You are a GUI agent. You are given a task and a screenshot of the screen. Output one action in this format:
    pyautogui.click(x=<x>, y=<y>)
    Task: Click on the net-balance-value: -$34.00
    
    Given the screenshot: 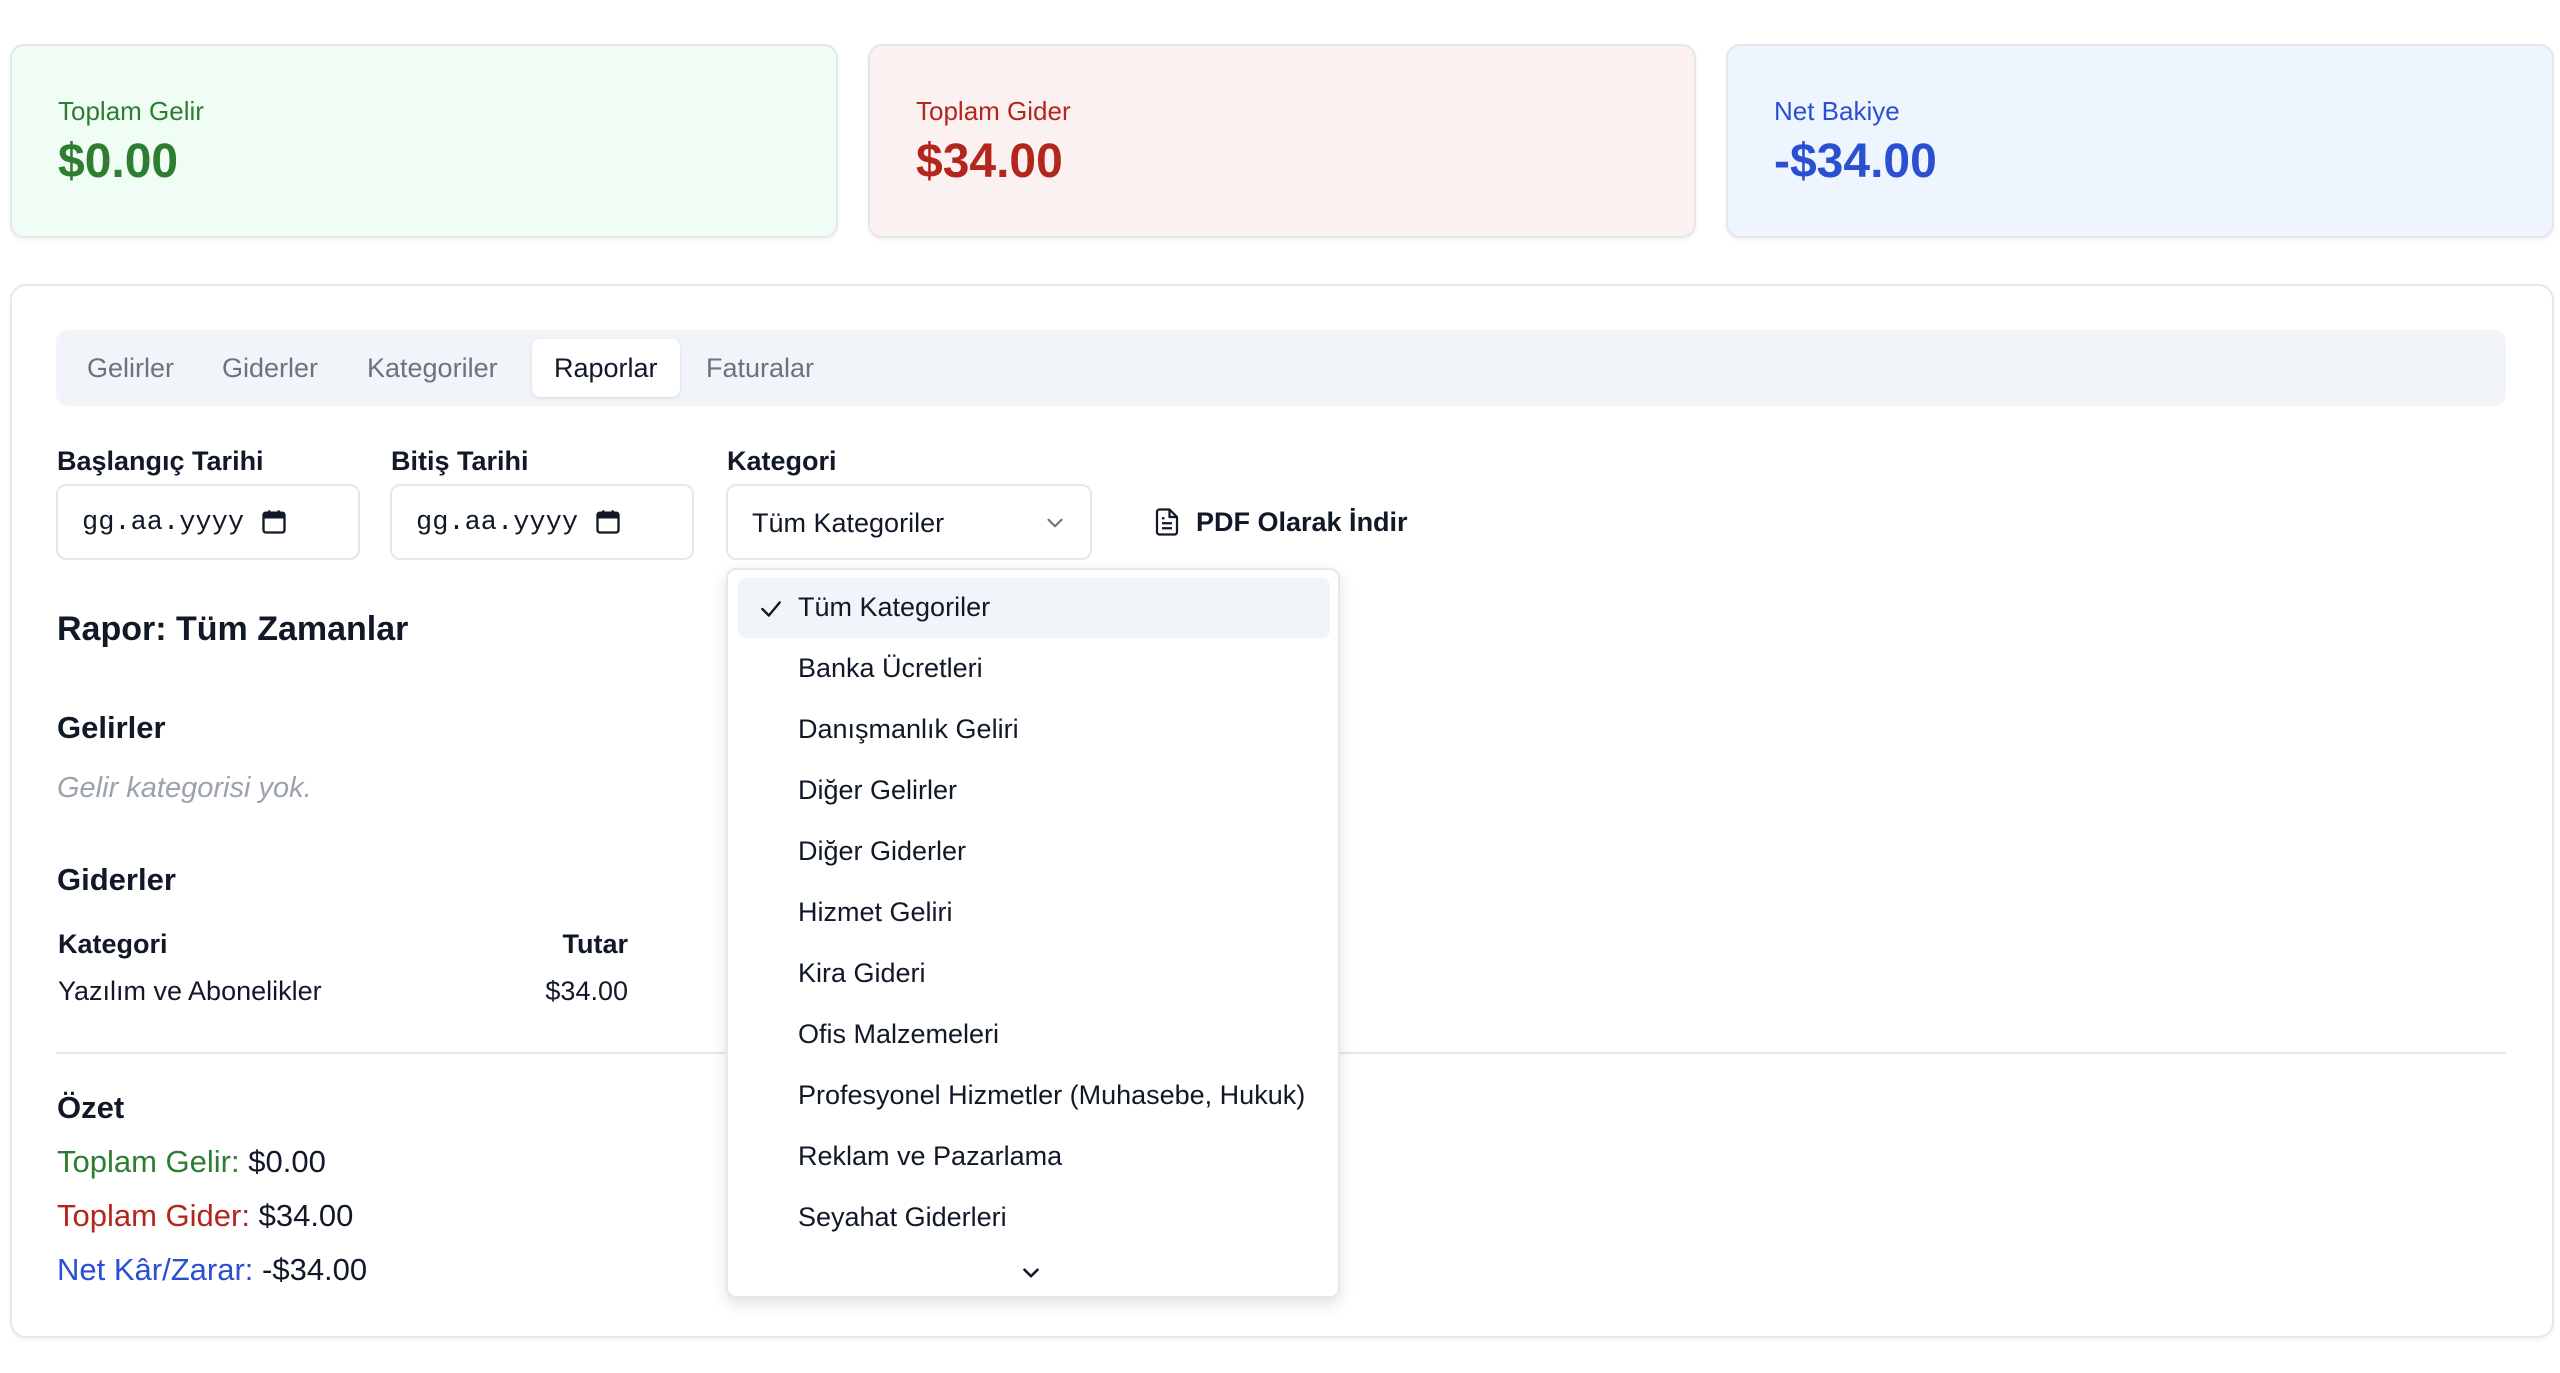 What is the action you would take?
    pyautogui.click(x=1855, y=161)
    